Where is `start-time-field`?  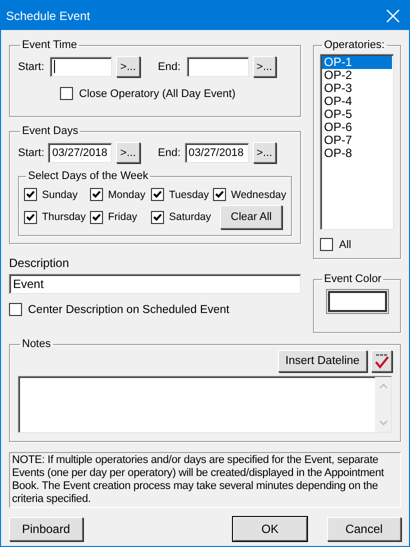
start-time-field is located at coordinates (81, 66).